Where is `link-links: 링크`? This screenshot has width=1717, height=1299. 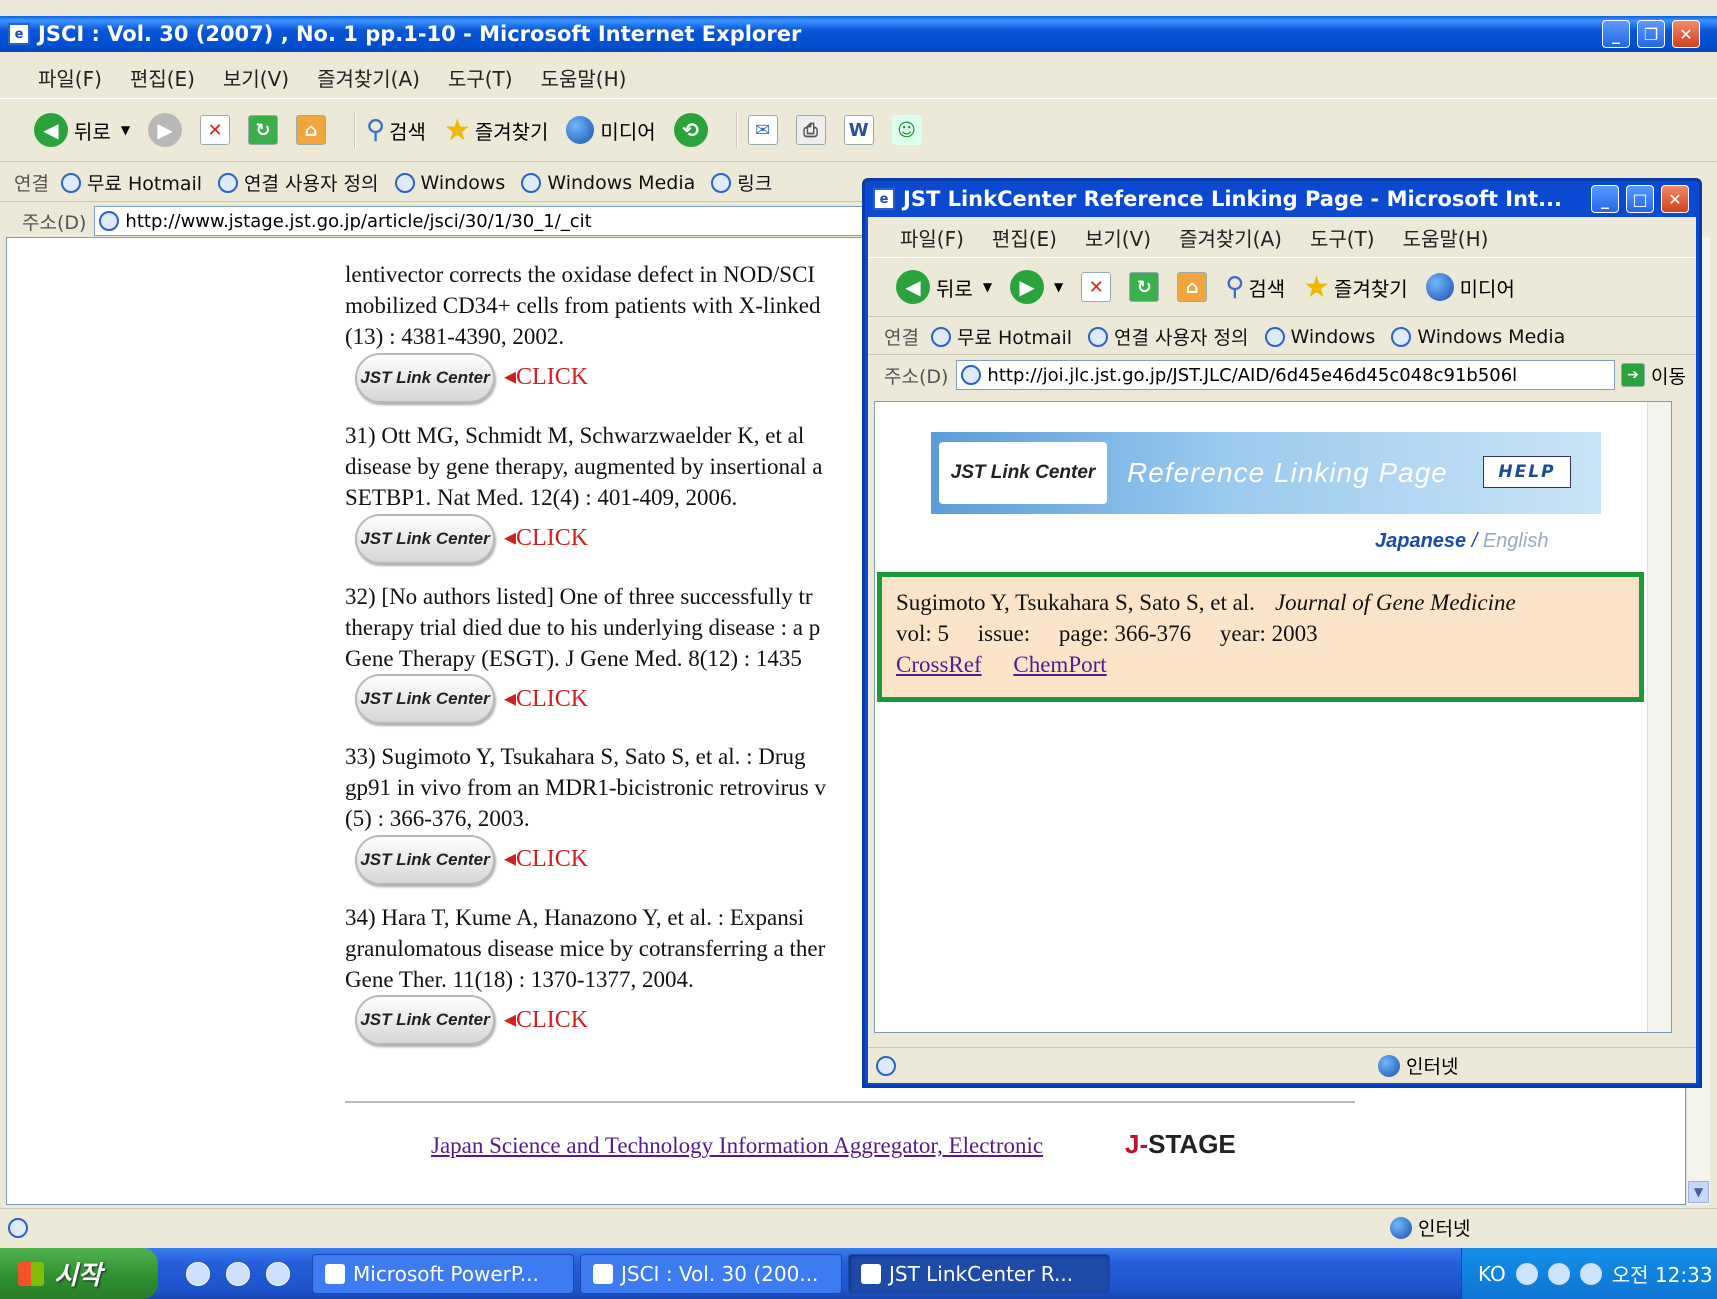
link-links: 링크 is located at coordinates (741, 182).